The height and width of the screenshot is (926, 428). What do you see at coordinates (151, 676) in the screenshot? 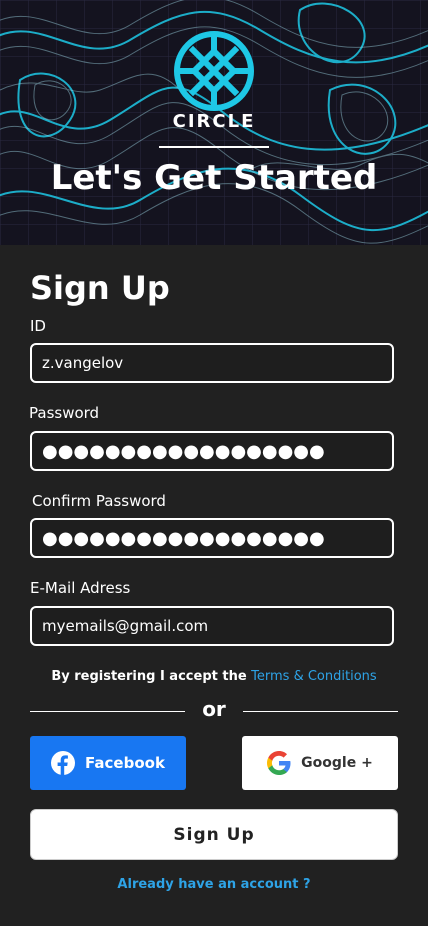
I see `terms-prefix: By registering I accept the` at bounding box center [151, 676].